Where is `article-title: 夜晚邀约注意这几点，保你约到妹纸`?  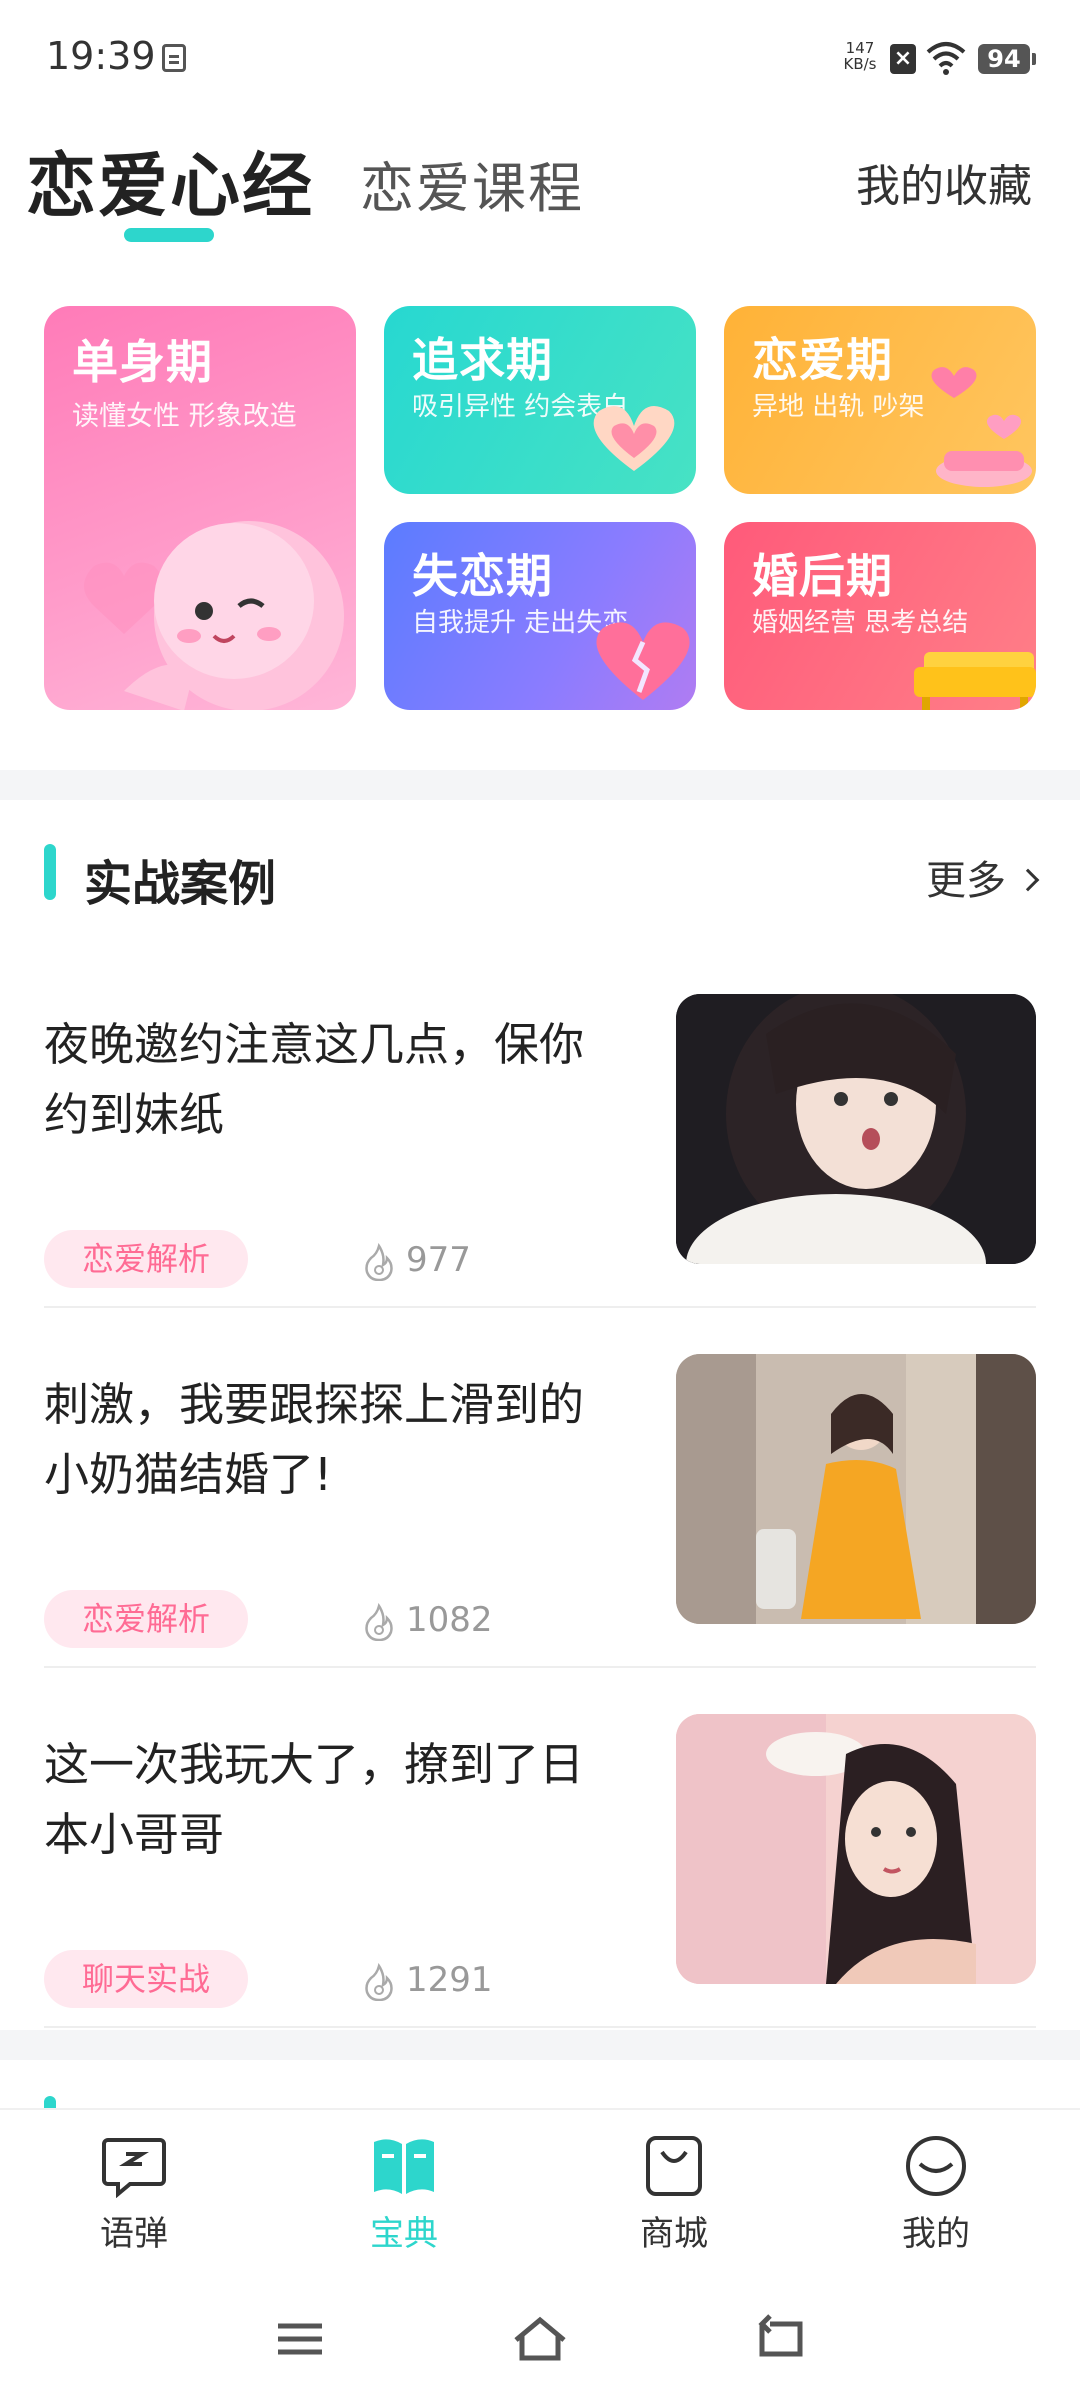
article-title: 夜晚邀约注意这几点，保你约到妹纸 is located at coordinates (314, 1079).